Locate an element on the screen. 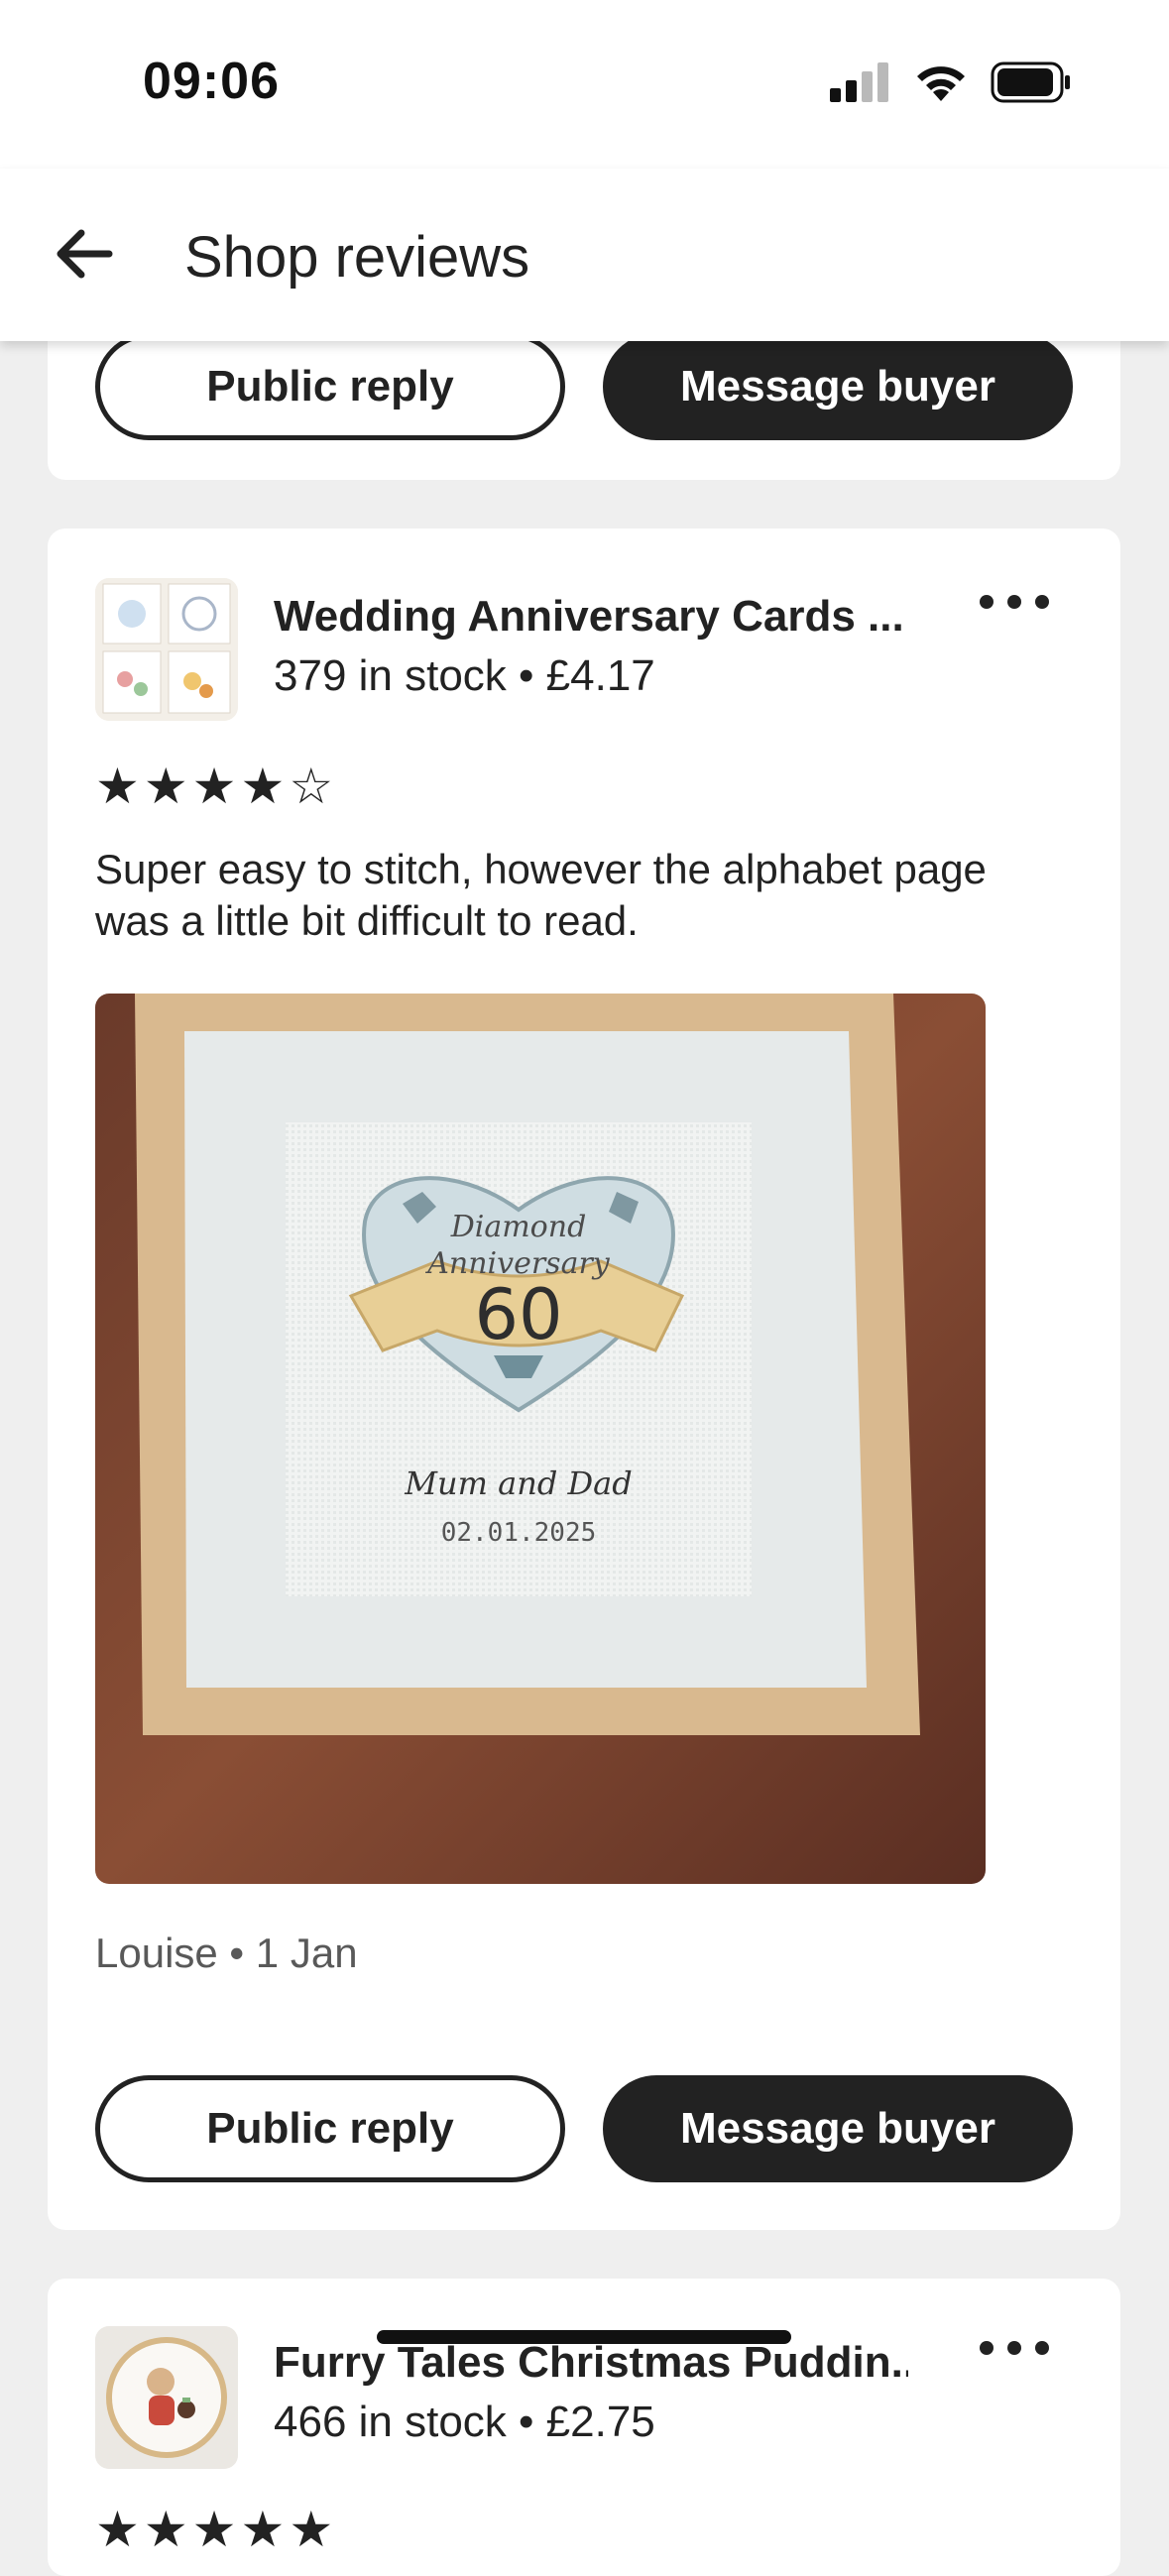 This screenshot has height=2576, width=1169. star-rating: ★ ★ ★ ★ ★ is located at coordinates (214, 2529).